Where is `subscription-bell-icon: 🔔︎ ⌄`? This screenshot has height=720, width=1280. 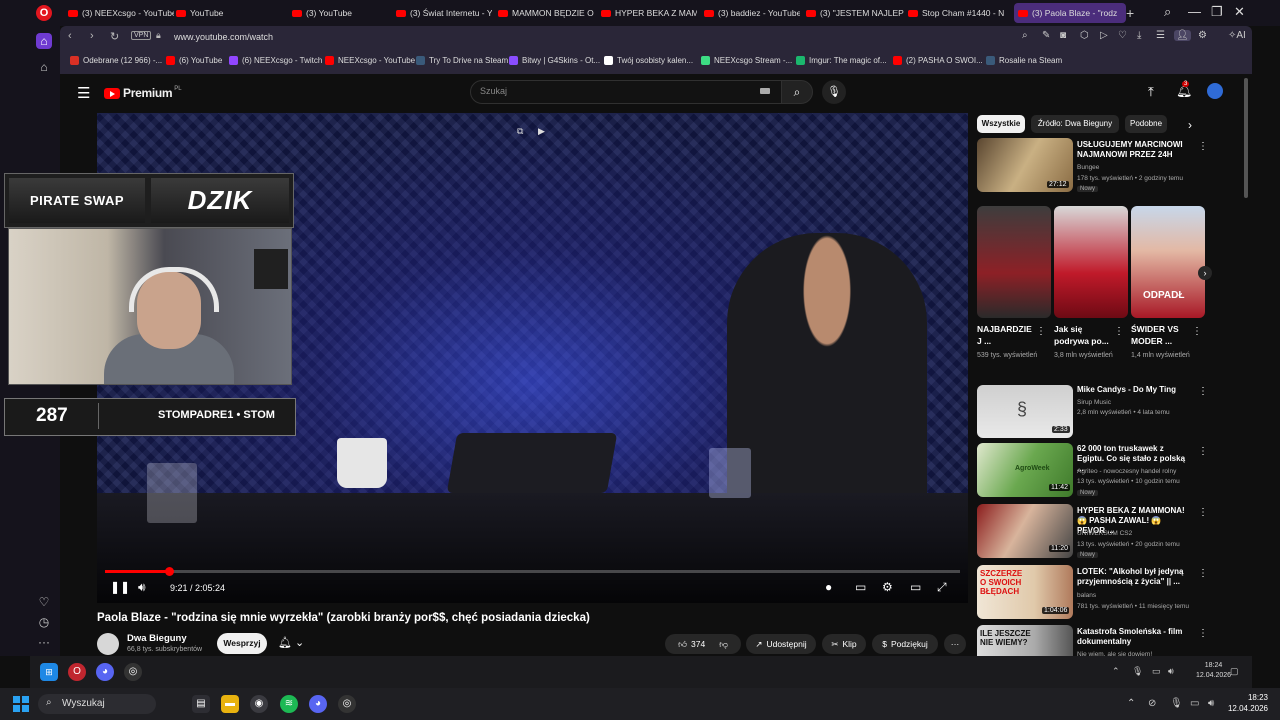 subscription-bell-icon: 🔔︎ ⌄ is located at coordinates (291, 642).